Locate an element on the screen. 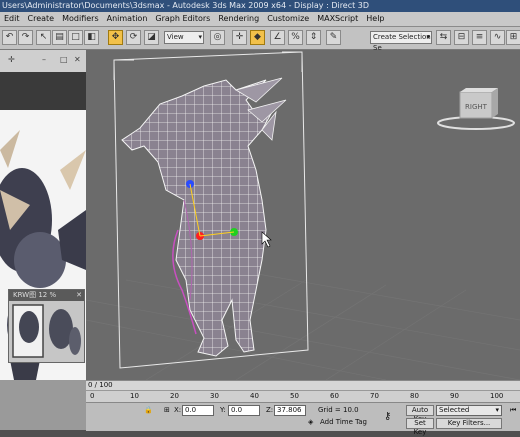  viewcube-face-label: RIGHT is located at coordinates (476, 107).